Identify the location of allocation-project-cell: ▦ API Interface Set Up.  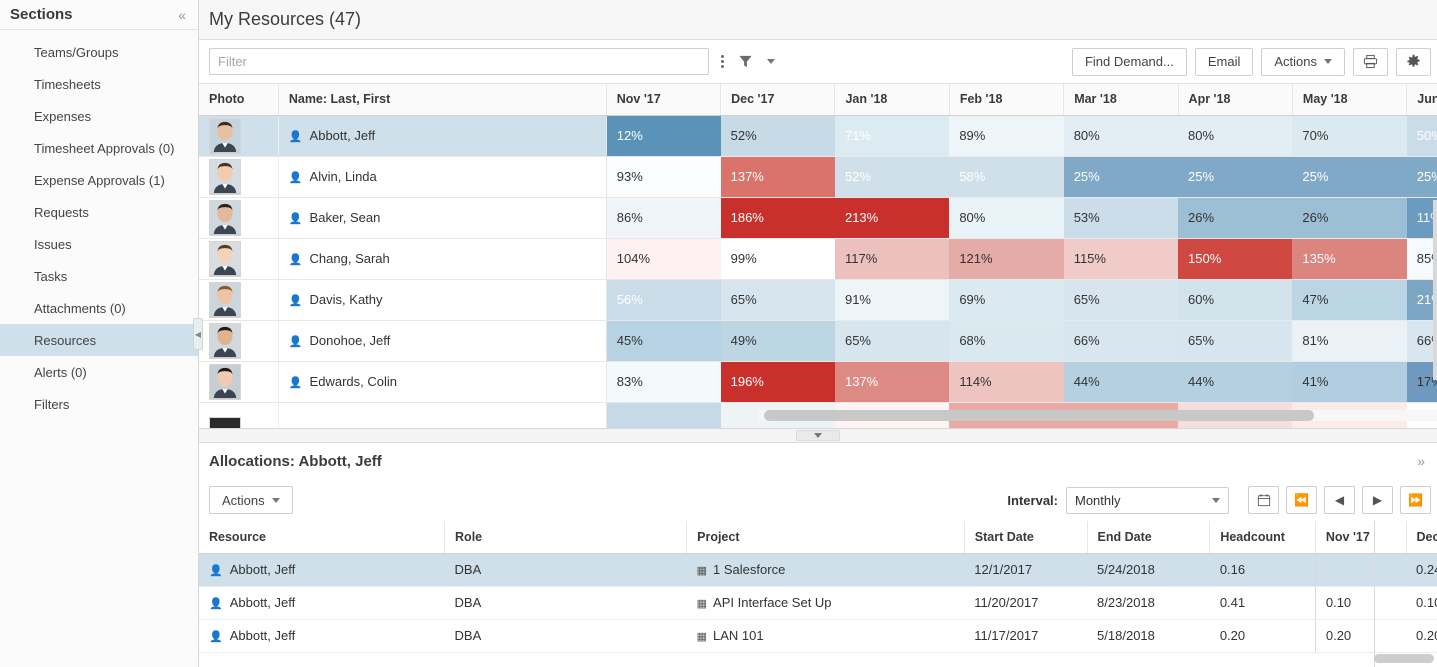
(825, 603).